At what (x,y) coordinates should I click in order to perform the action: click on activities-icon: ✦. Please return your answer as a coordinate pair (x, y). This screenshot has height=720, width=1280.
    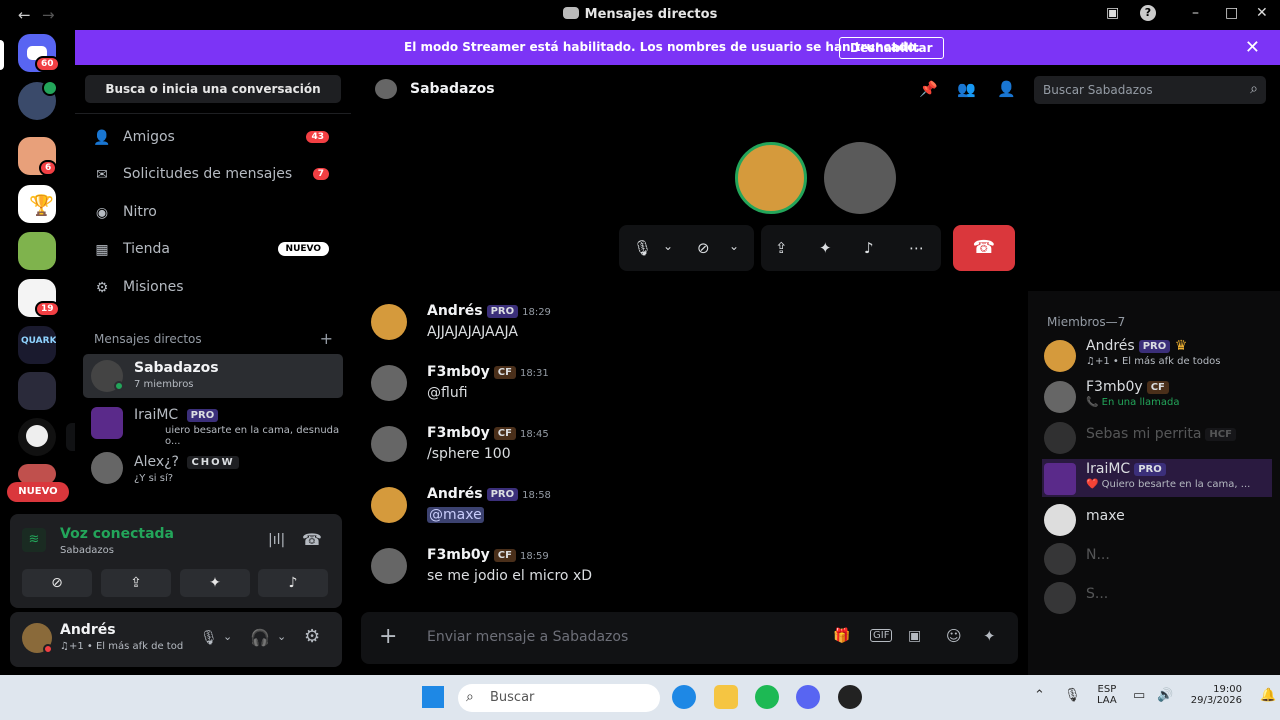
    Looking at the image, I should click on (825, 248).